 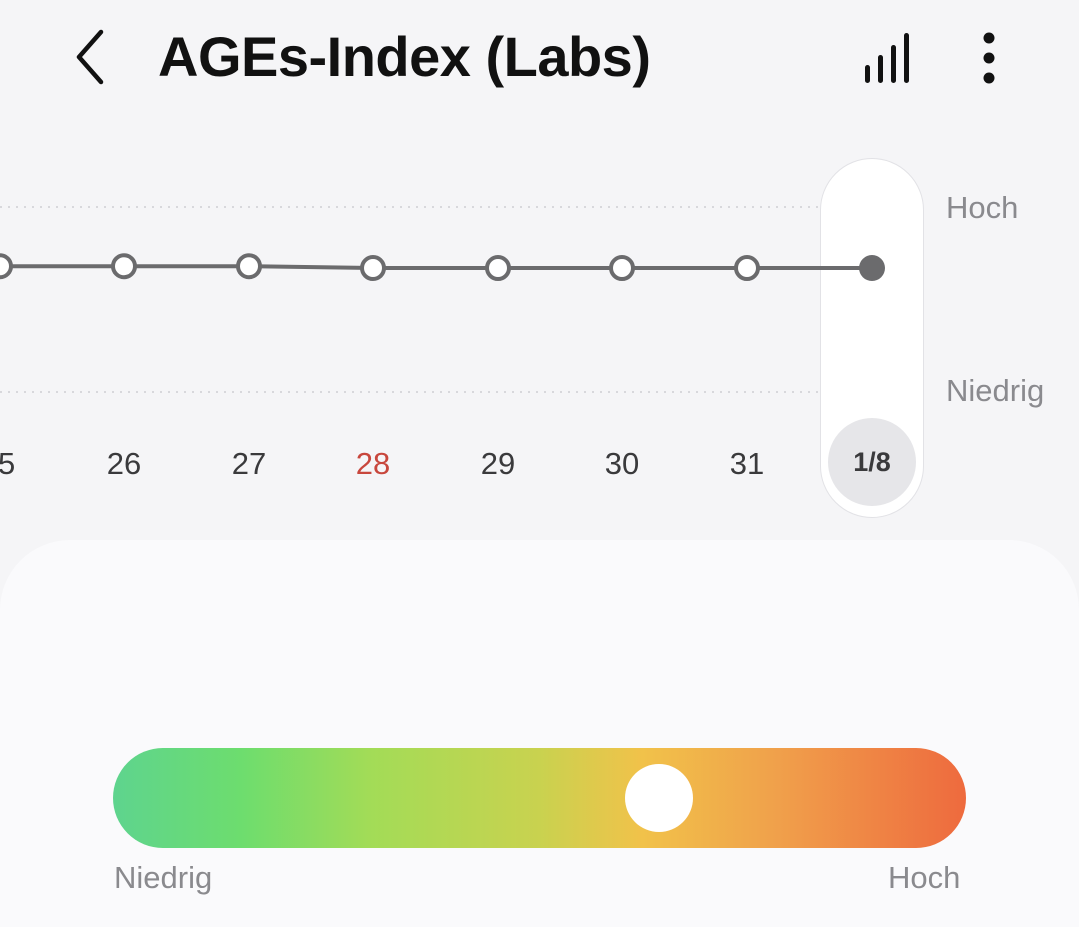 What do you see at coordinates (982, 207) in the screenshot?
I see `y-axis-high-label: Hoch` at bounding box center [982, 207].